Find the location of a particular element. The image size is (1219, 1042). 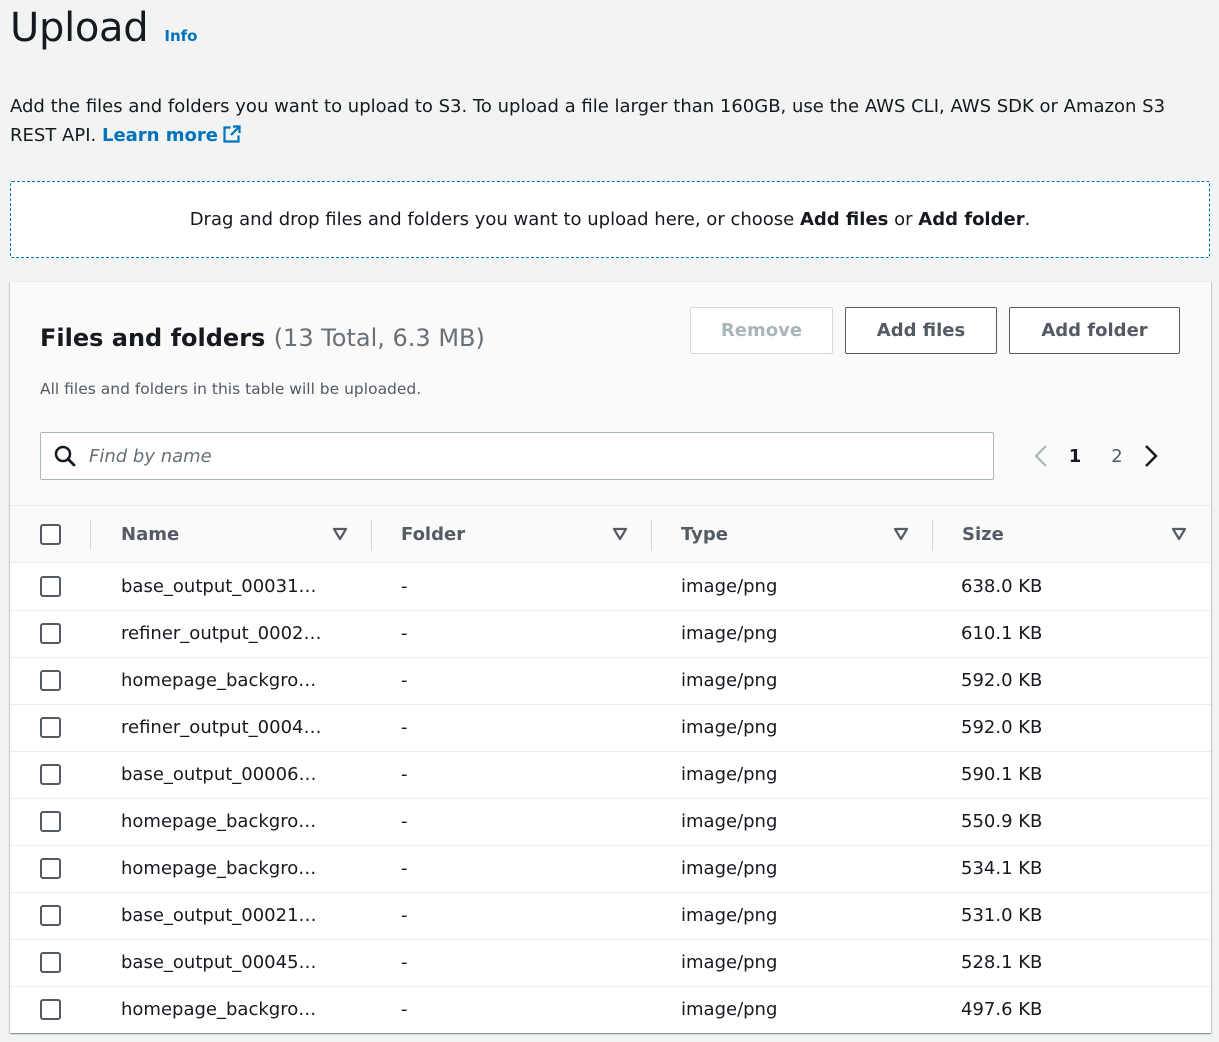

page-title: Upload is located at coordinates (79, 28).